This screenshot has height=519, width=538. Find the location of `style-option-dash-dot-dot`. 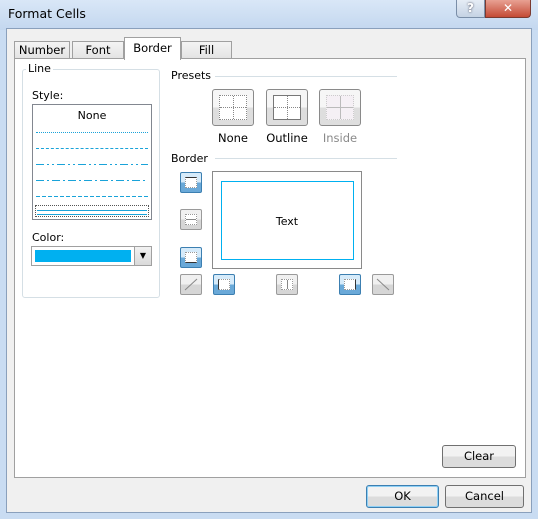

style-option-dash-dot-dot is located at coordinates (92, 164).